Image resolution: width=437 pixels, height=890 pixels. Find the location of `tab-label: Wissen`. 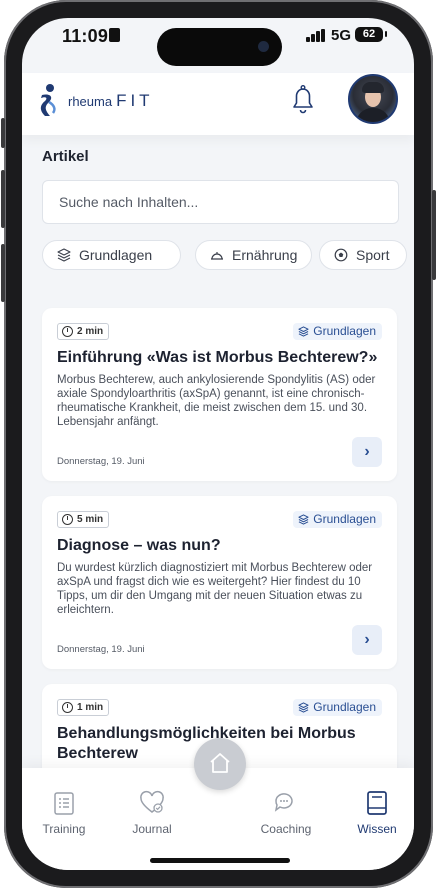

tab-label: Wissen is located at coordinates (377, 829).